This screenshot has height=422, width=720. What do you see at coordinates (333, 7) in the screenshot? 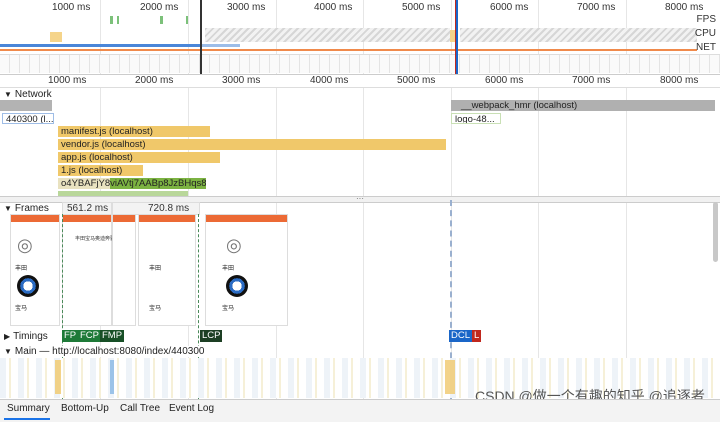
I see `overview-tick: 4000 ms` at bounding box center [333, 7].